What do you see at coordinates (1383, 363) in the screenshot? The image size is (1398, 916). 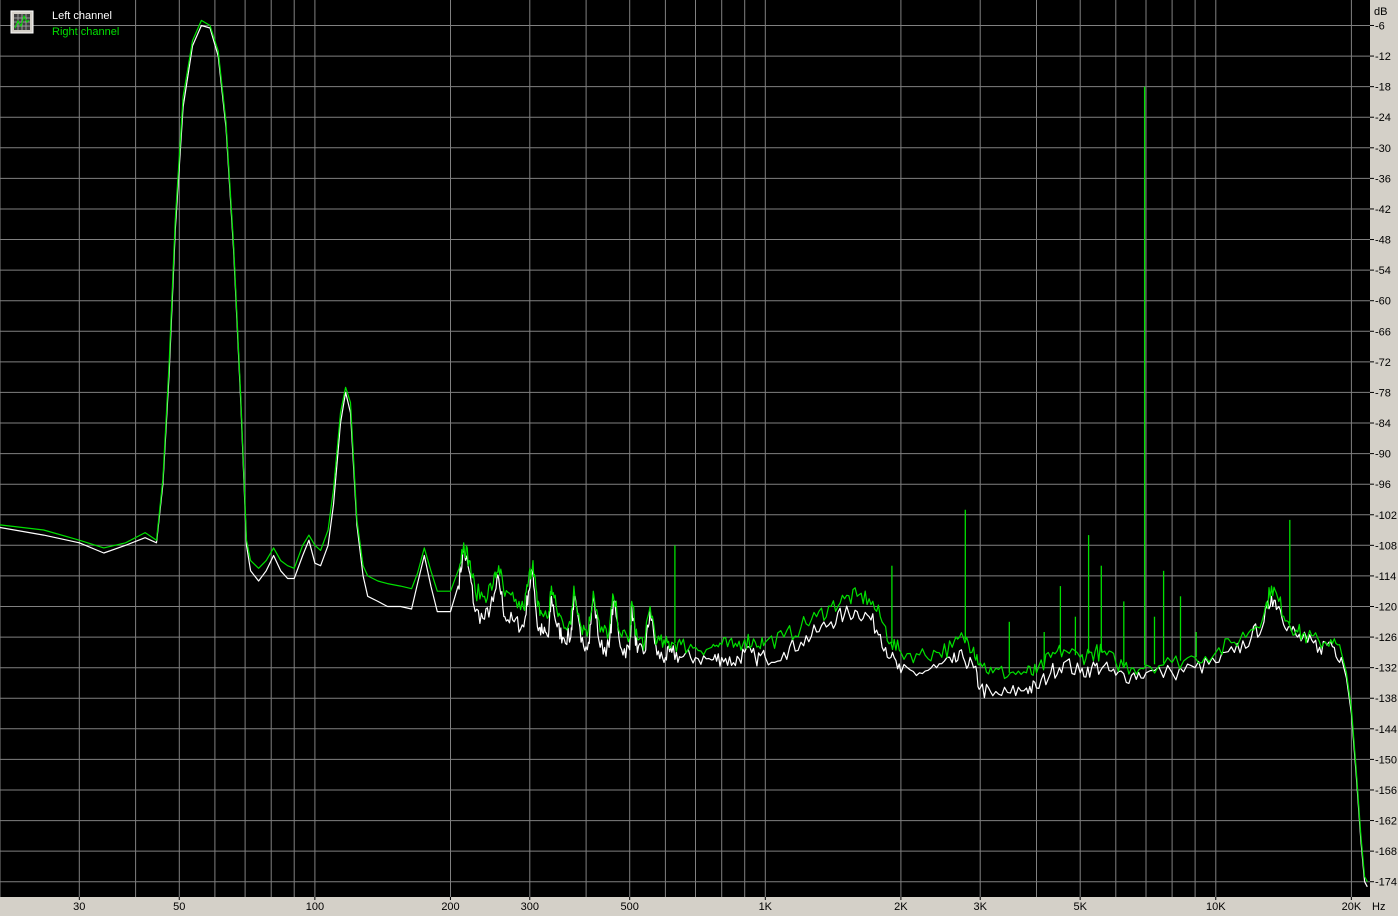 I see `y-tick-label: -72` at bounding box center [1383, 363].